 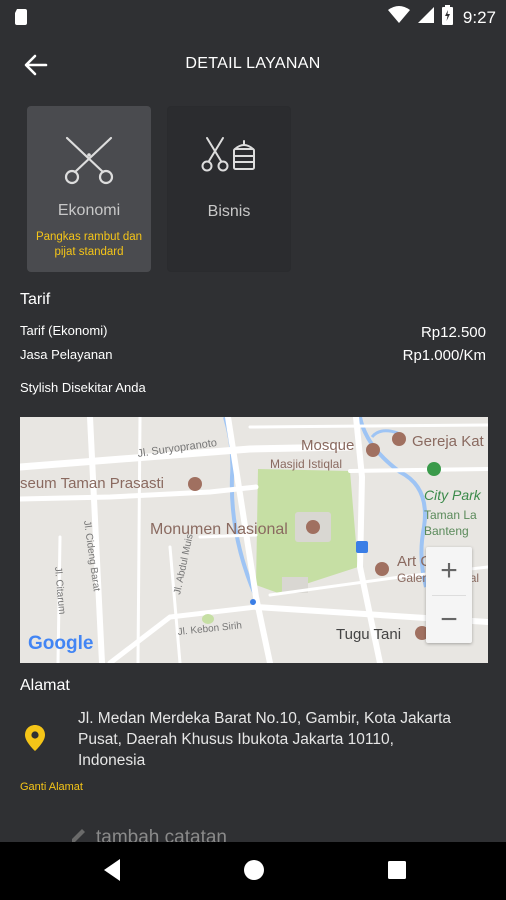 What do you see at coordinates (253, 16) in the screenshot?
I see `status-bar: 9:27` at bounding box center [253, 16].